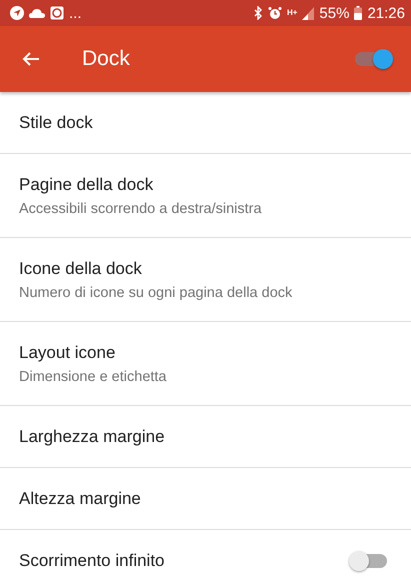 The height and width of the screenshot is (580, 411). Describe the element at coordinates (292, 13) in the screenshot. I see `network-type: H+` at that location.